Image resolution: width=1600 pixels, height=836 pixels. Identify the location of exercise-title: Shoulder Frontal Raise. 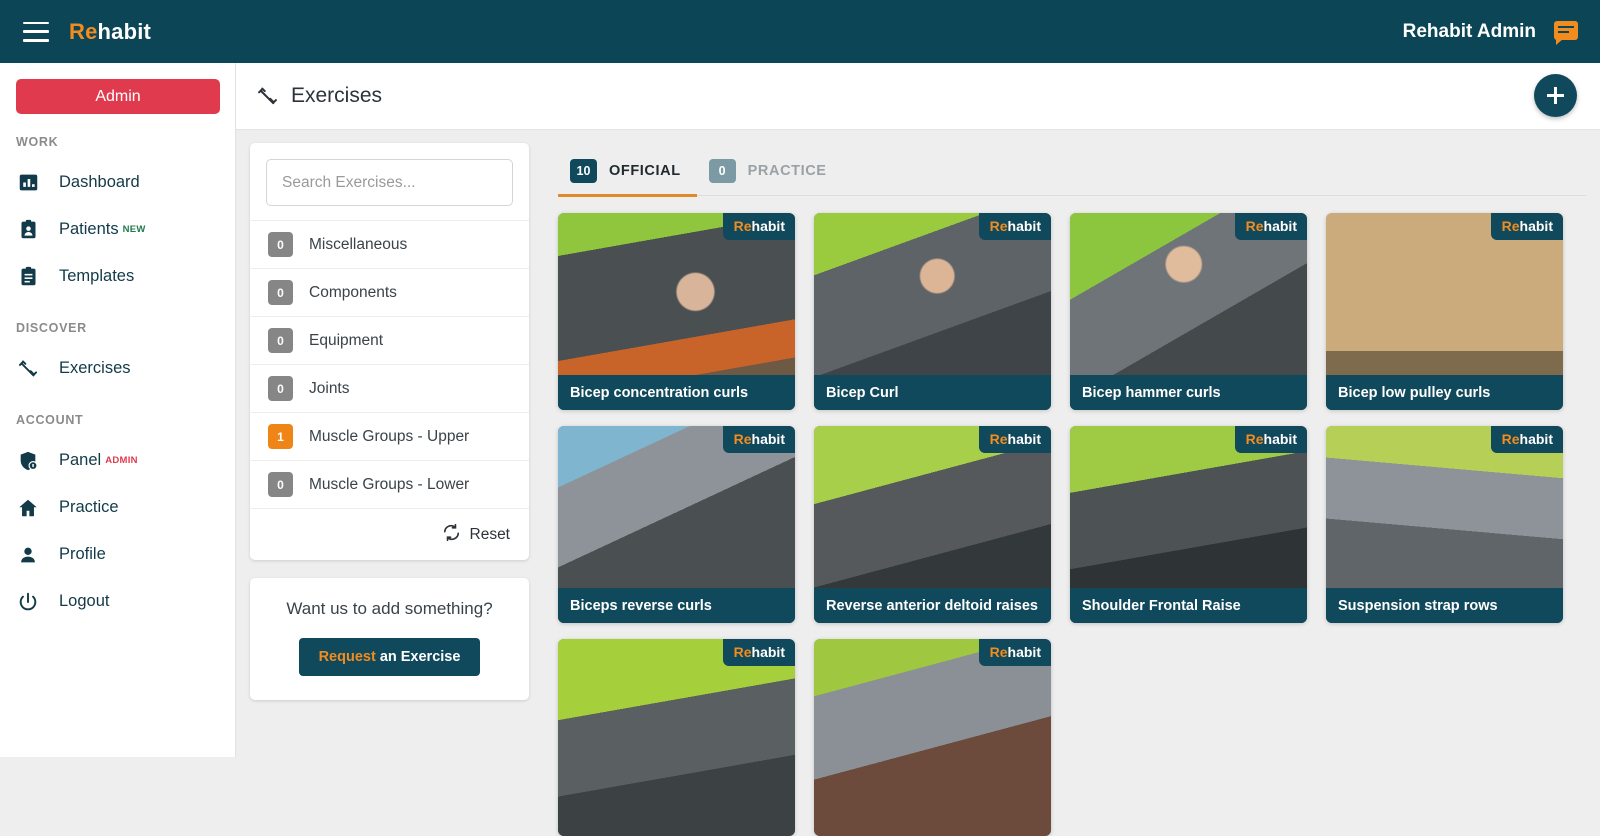
(1188, 605).